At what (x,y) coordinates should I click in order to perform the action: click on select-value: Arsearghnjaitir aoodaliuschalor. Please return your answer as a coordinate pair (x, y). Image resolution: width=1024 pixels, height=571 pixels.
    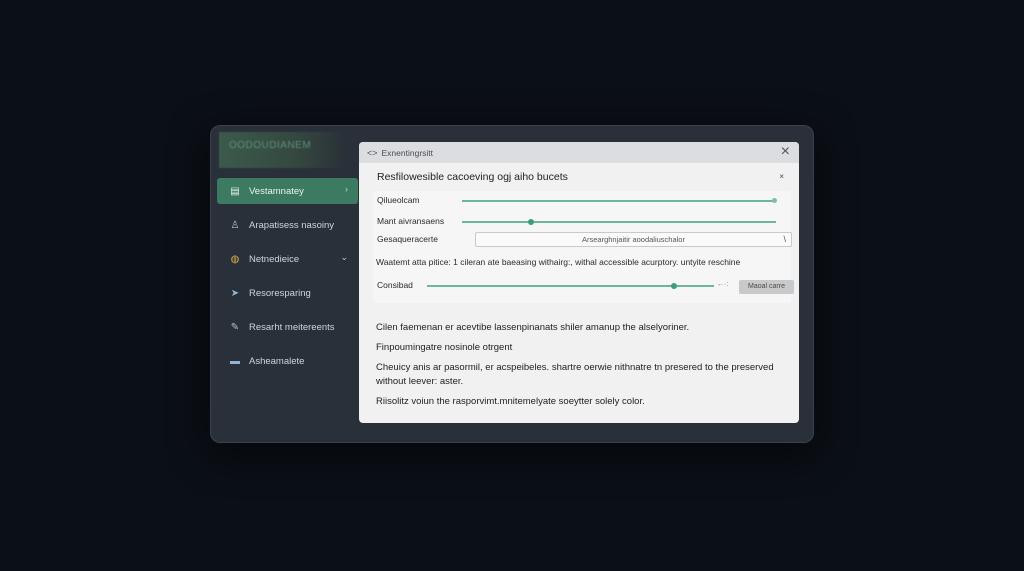
    Looking at the image, I should click on (633, 239).